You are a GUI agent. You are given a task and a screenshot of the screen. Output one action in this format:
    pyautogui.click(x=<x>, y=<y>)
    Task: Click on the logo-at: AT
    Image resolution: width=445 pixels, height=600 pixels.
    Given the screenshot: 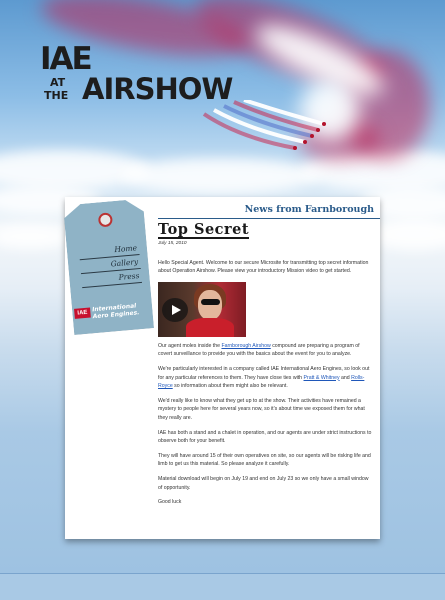 What is the action you would take?
    pyautogui.click(x=58, y=82)
    